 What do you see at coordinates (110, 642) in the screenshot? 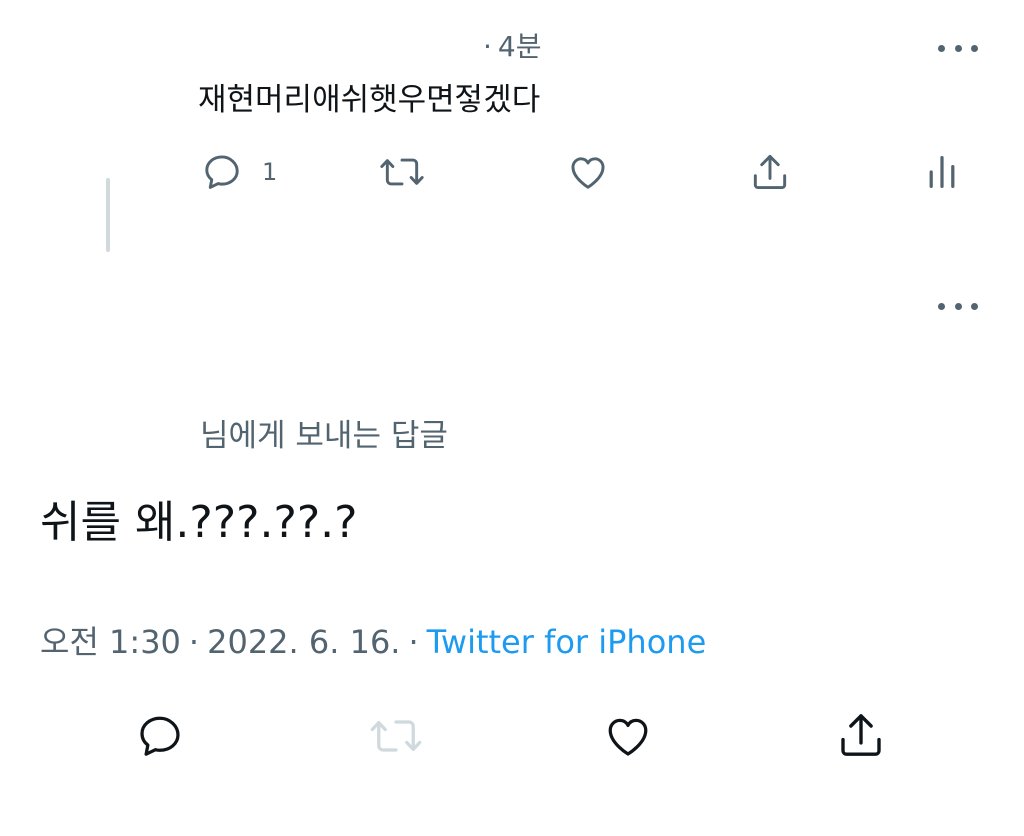
I see `tweet-time: 오전 1:30` at bounding box center [110, 642].